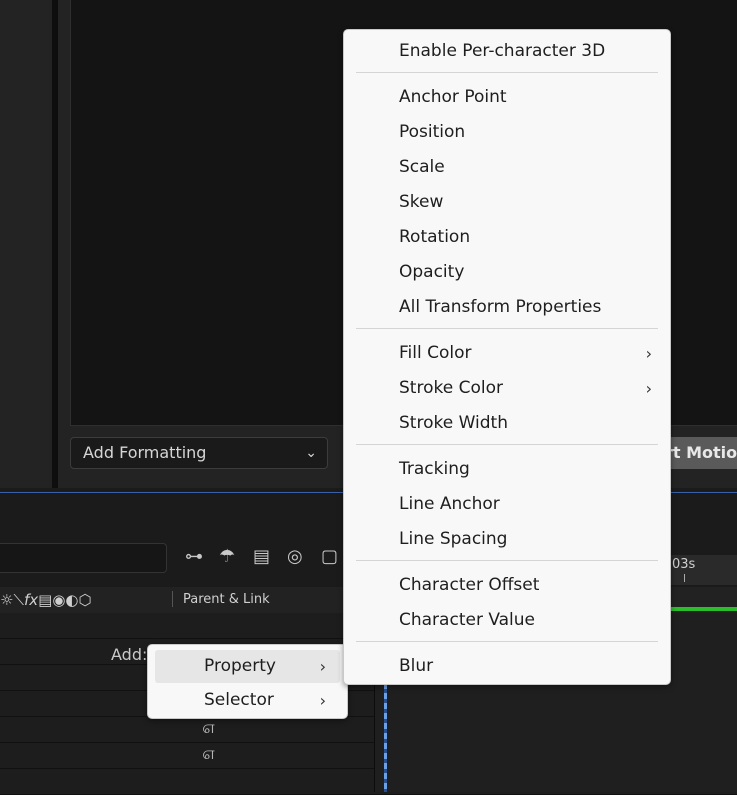 Image resolution: width=737 pixels, height=795 pixels. What do you see at coordinates (684, 578) in the screenshot?
I see `time-tick` at bounding box center [684, 578].